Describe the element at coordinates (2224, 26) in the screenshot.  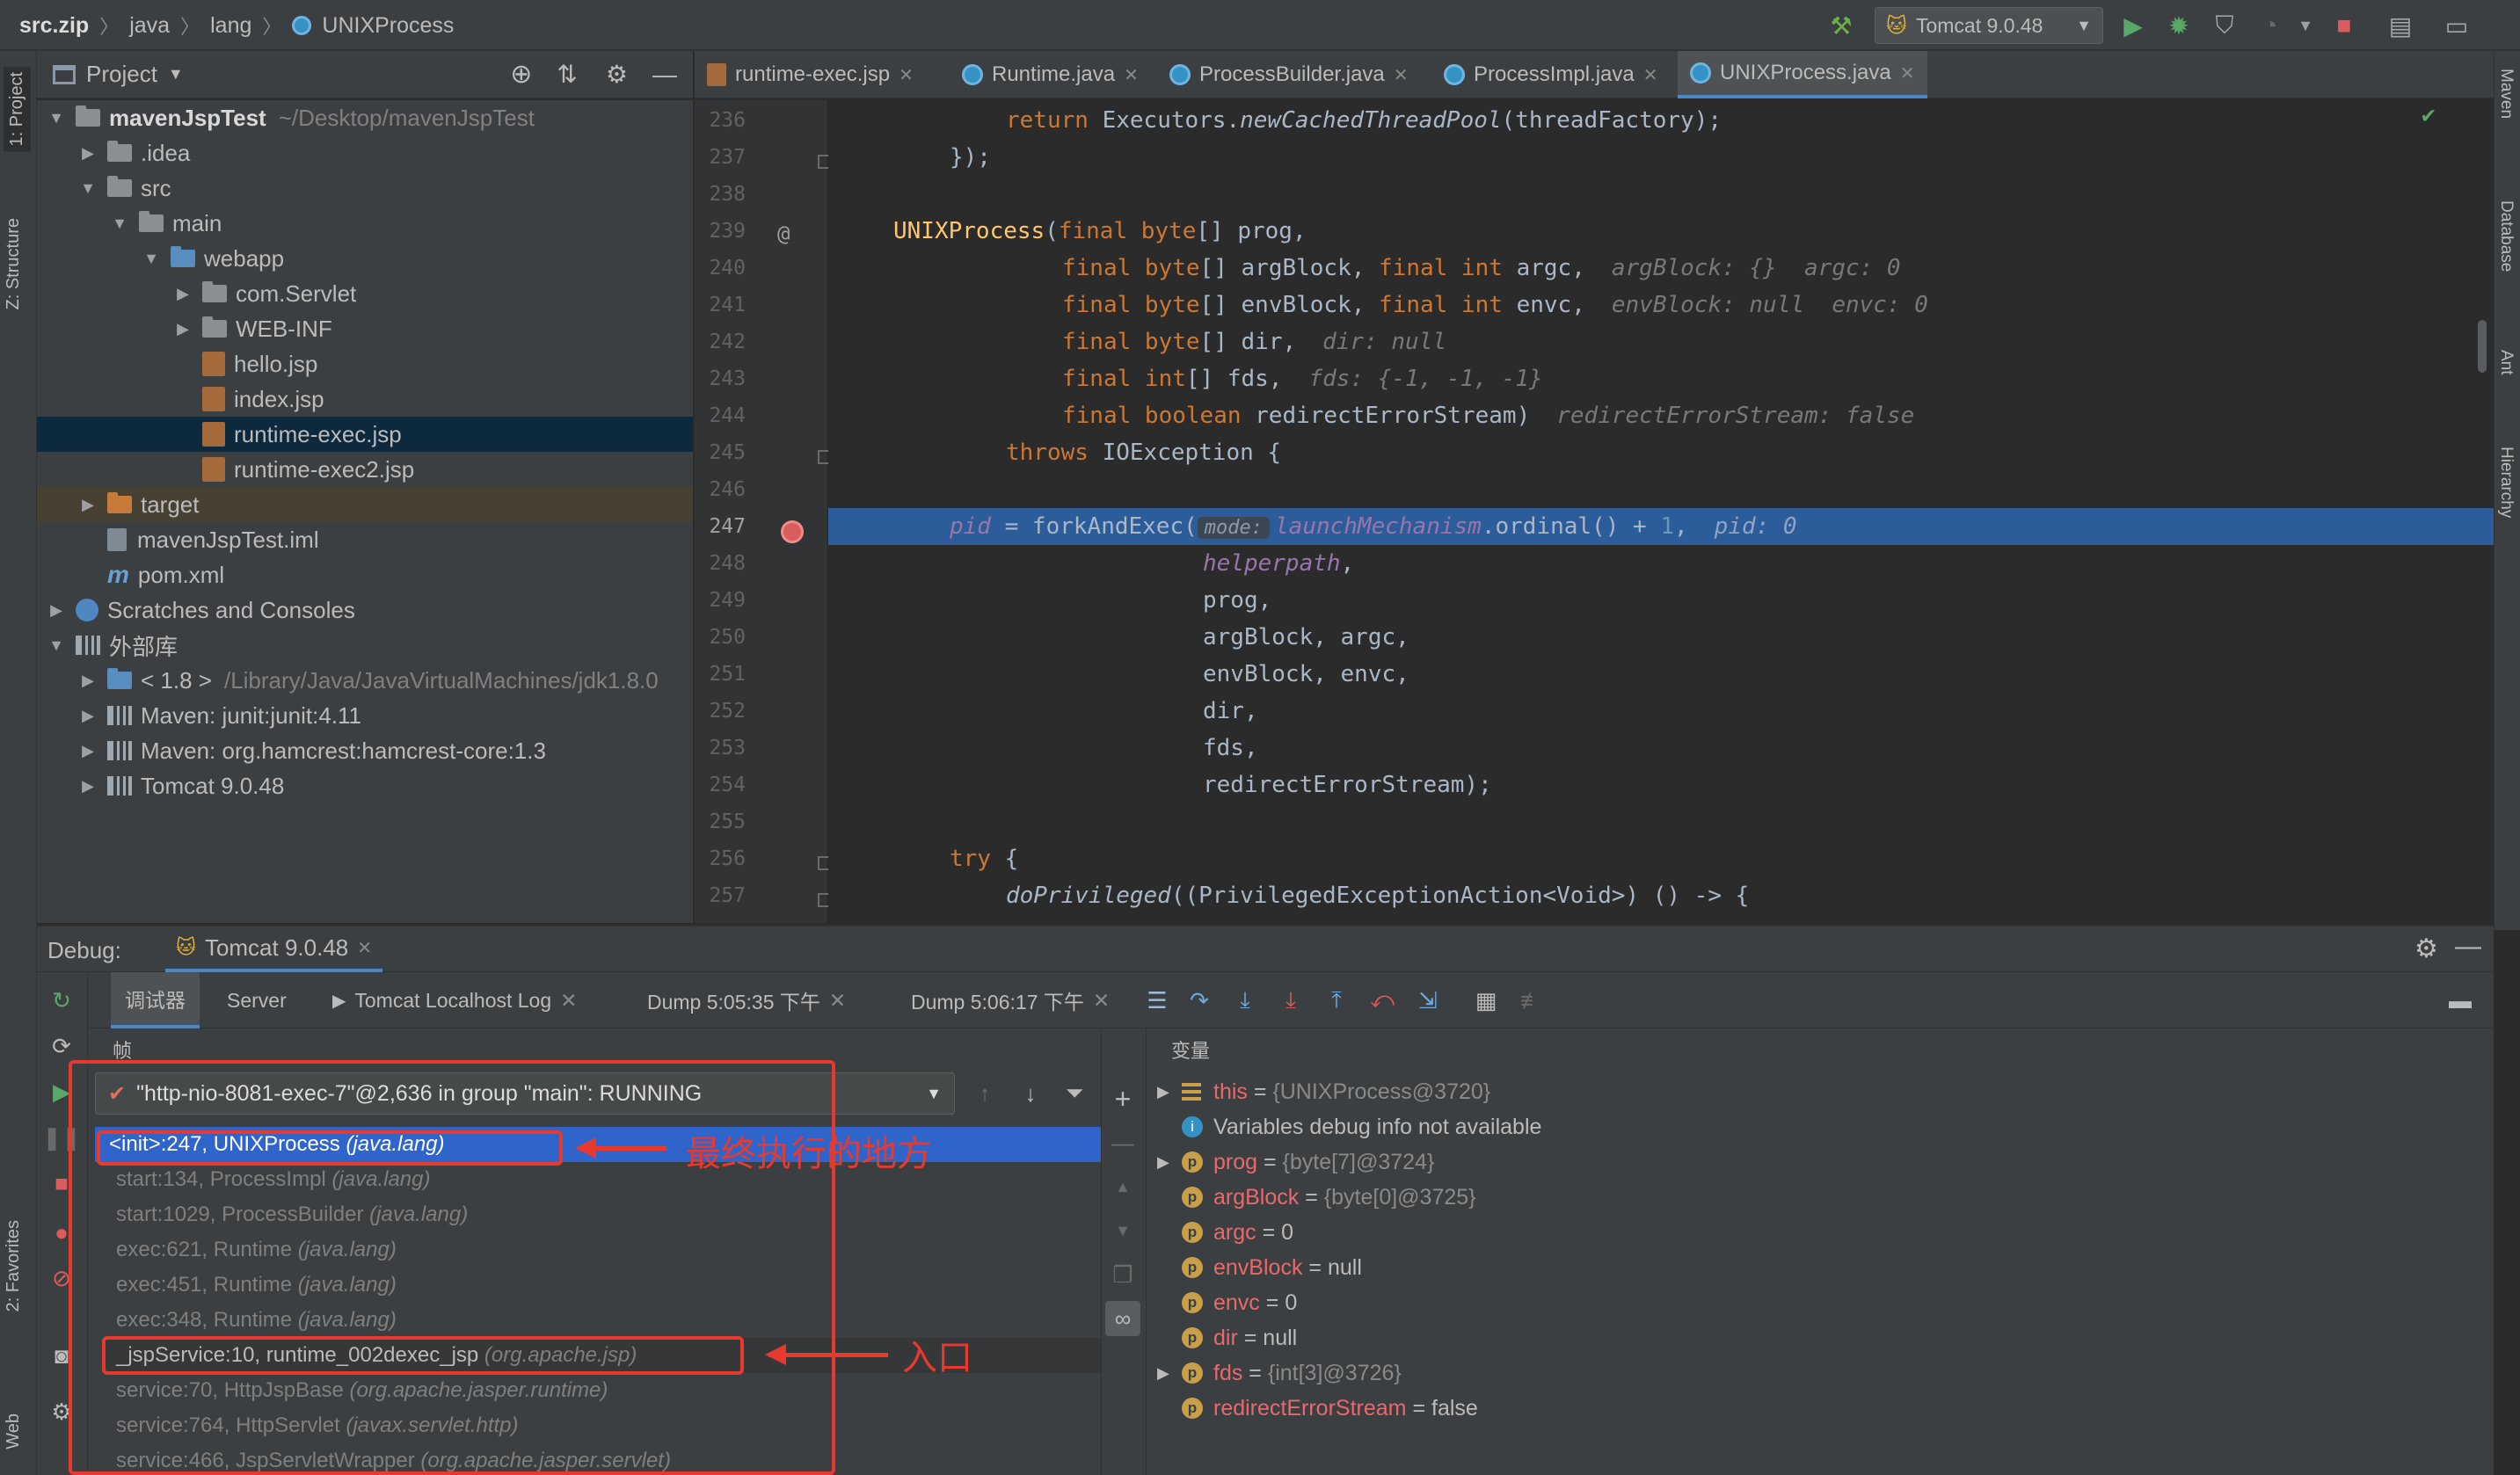
I see `coverage-icon: ⛉` at that location.